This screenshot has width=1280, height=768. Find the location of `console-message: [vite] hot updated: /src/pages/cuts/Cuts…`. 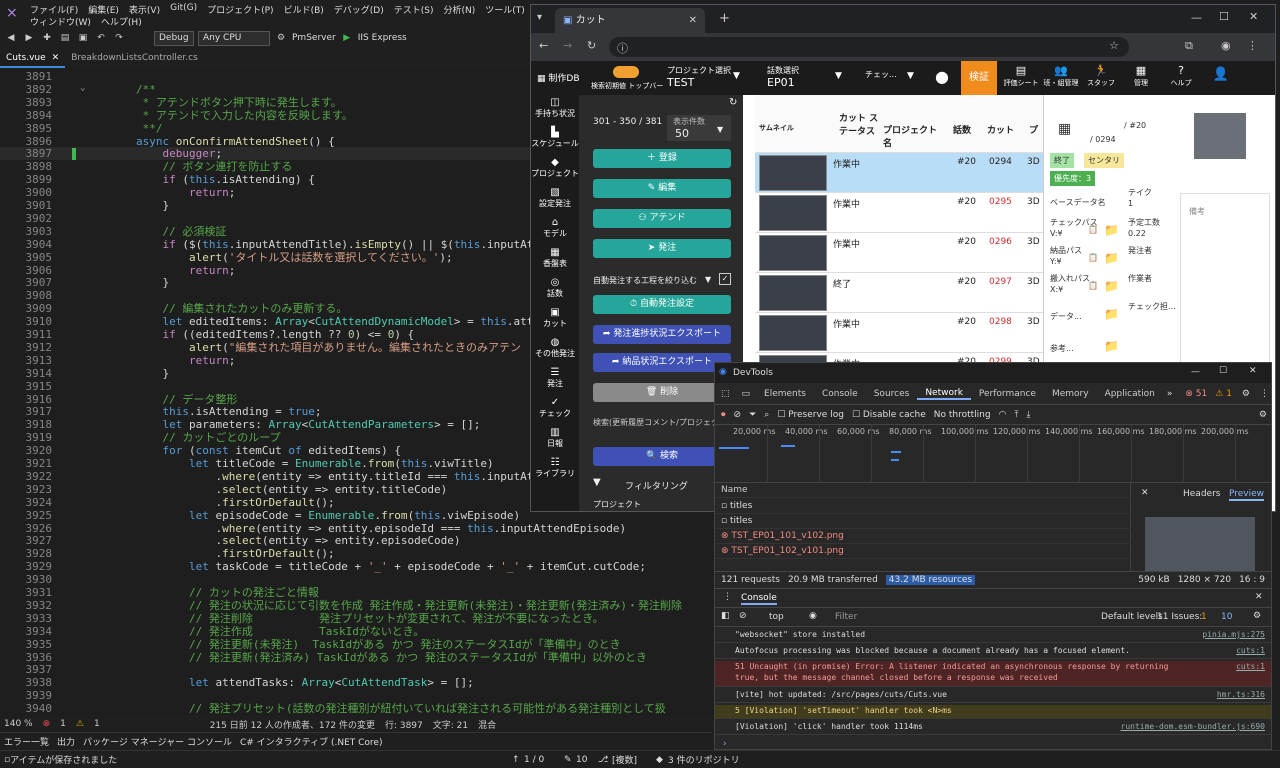

console-message: [vite] hot updated: /src/pages/cuts/Cuts… is located at coordinates (993, 696).